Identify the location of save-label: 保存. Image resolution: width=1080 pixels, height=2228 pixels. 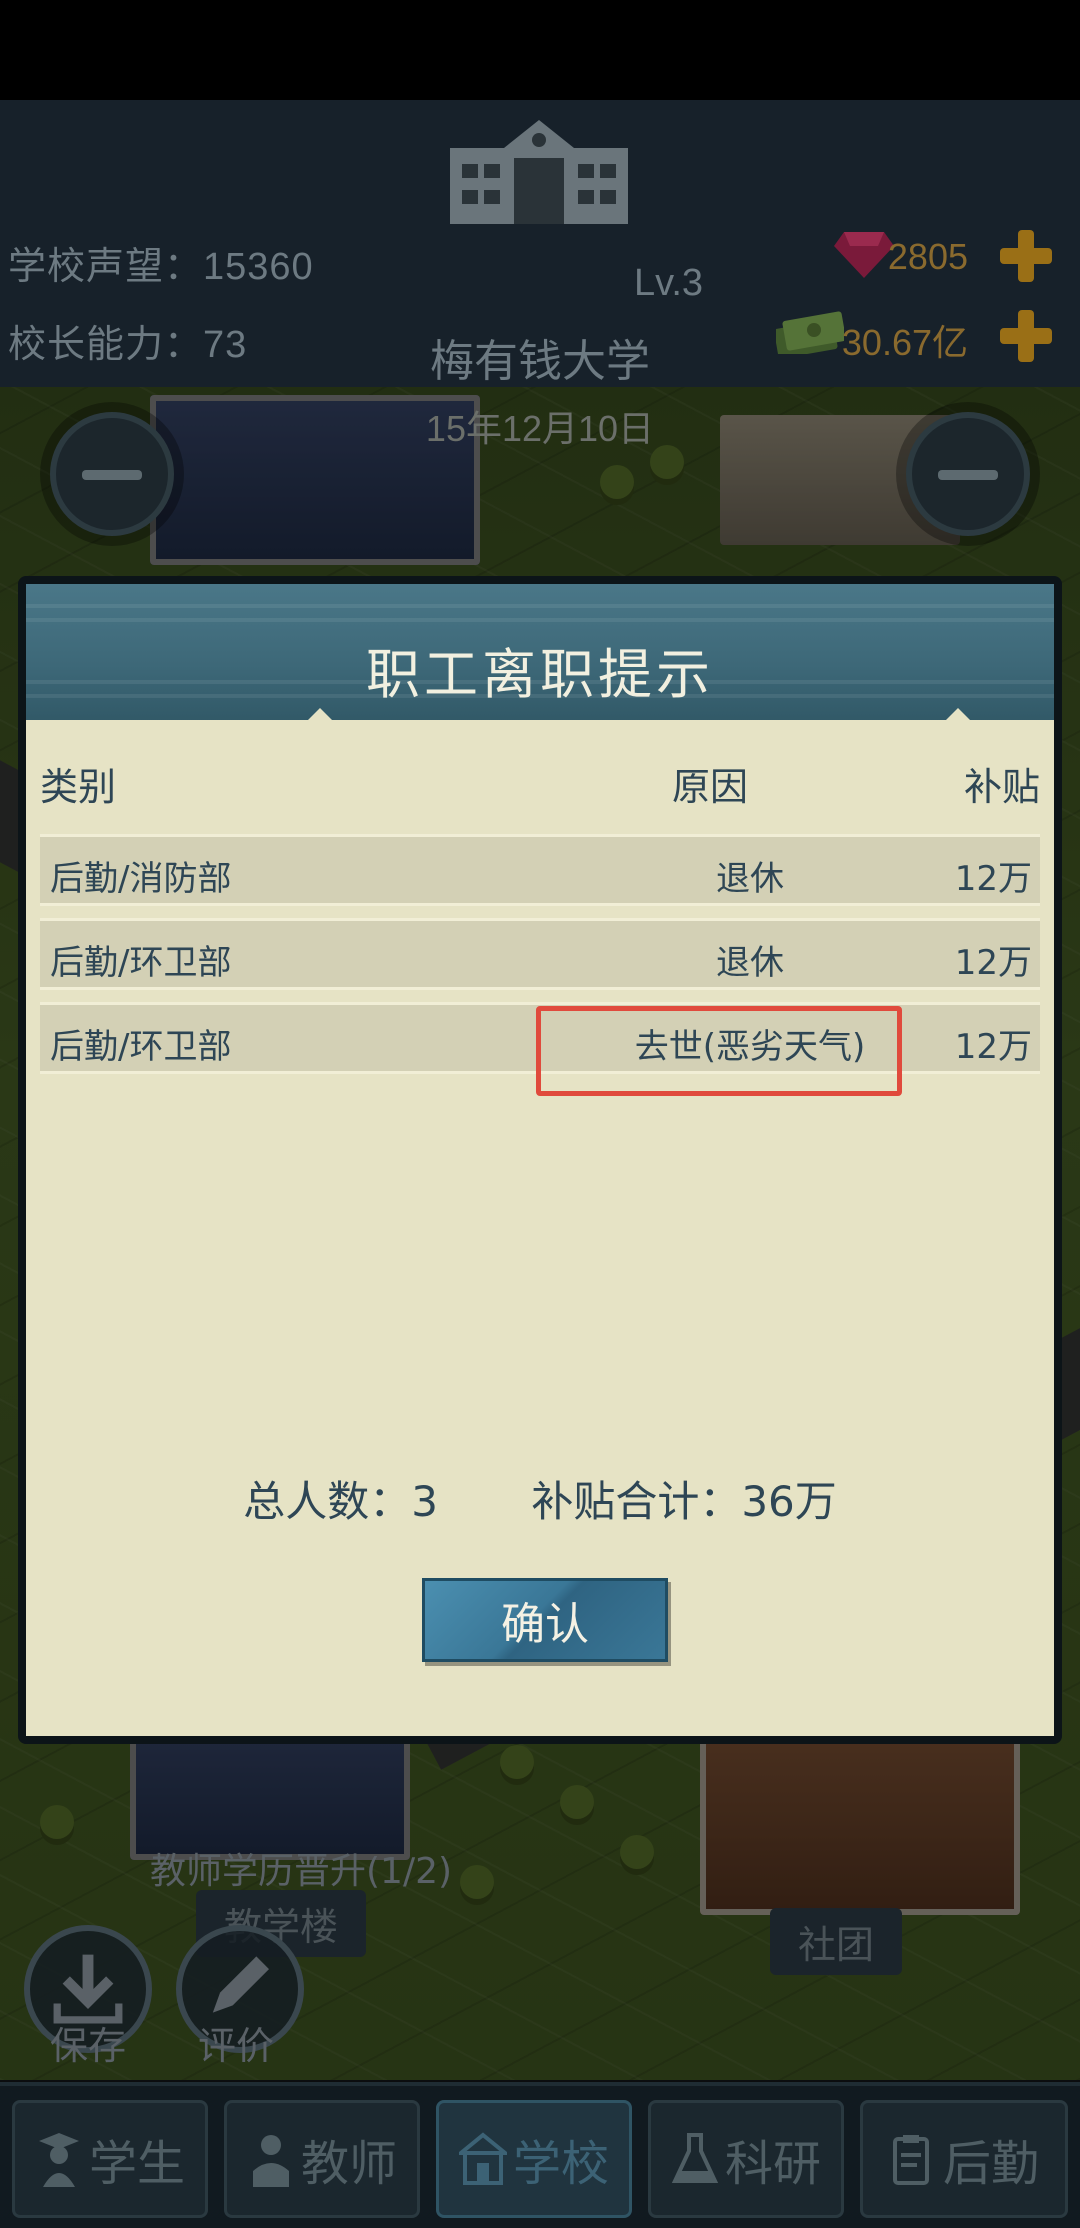
(88, 2046).